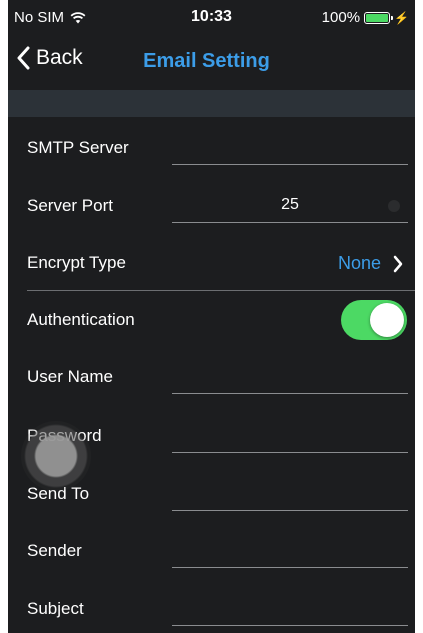  I want to click on password-label: Password, so click(64, 435).